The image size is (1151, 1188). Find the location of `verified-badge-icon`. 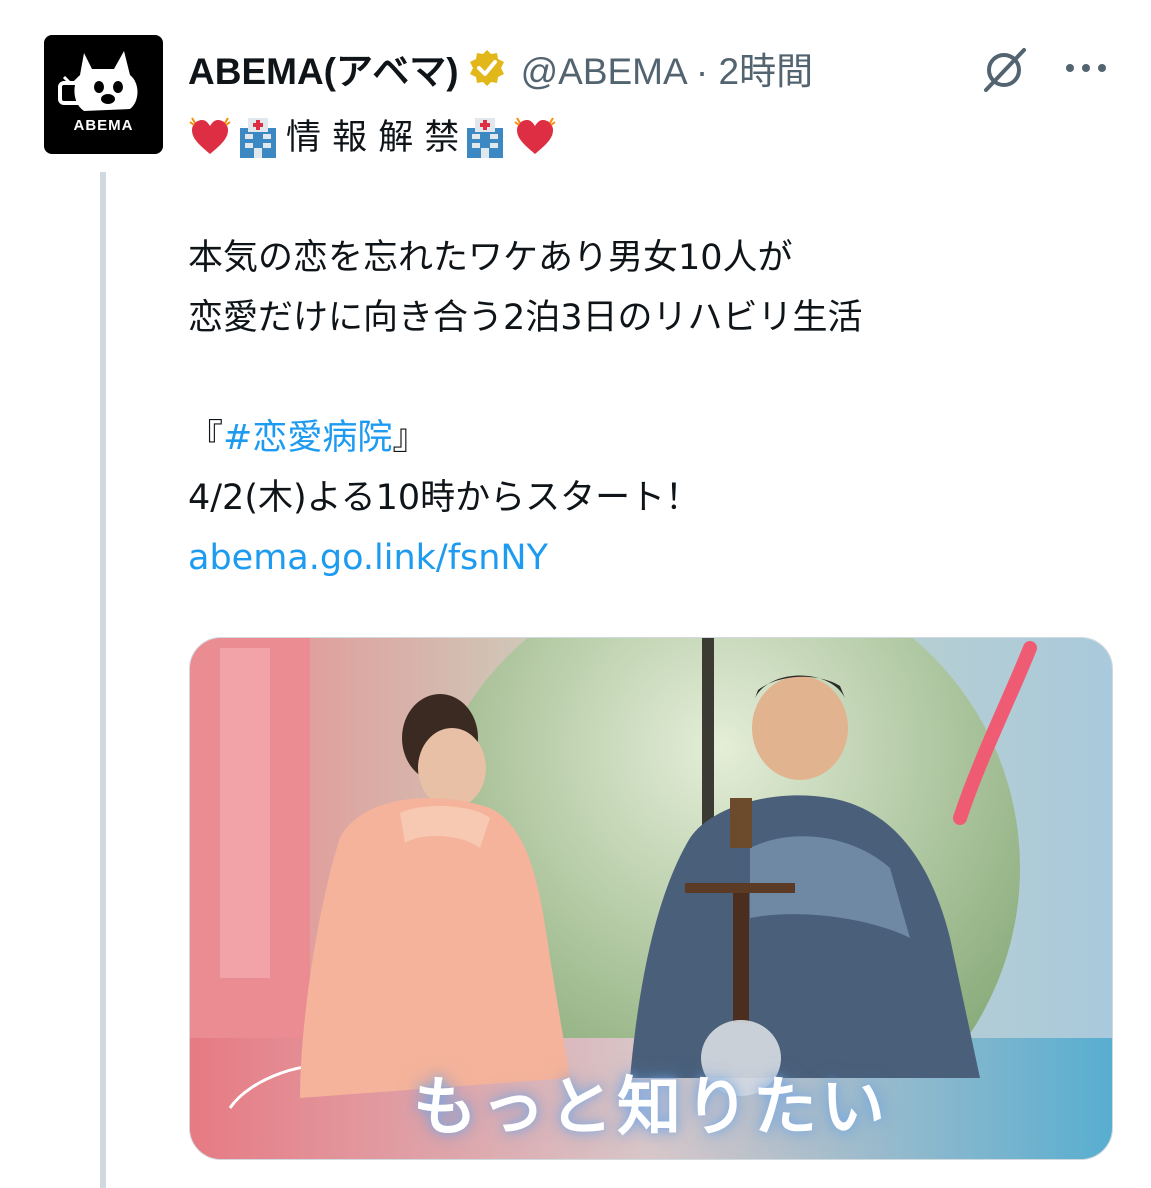

verified-badge-icon is located at coordinates (486, 68).